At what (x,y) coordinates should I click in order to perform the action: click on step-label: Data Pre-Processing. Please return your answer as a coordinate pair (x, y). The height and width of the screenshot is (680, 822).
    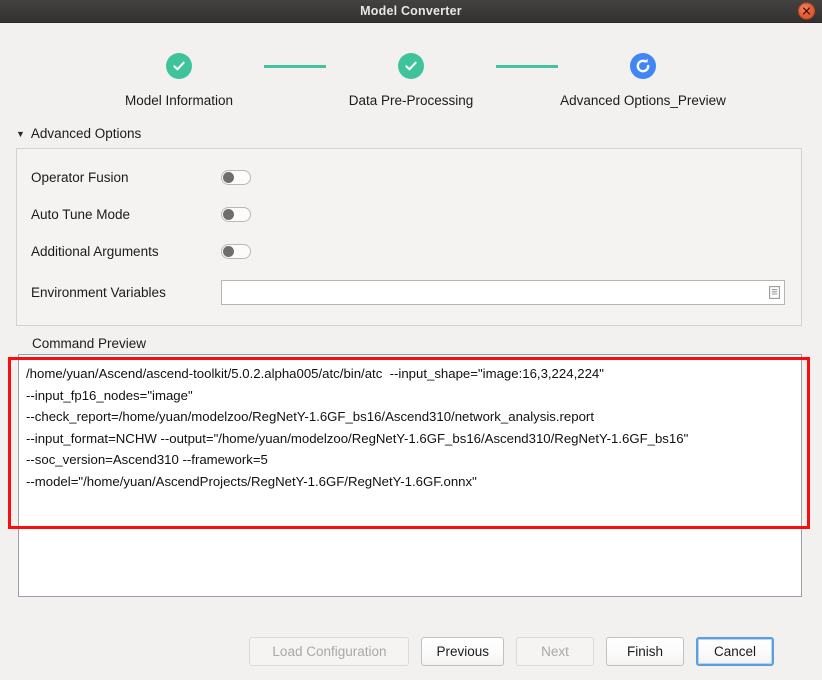
    Looking at the image, I should click on (411, 100).